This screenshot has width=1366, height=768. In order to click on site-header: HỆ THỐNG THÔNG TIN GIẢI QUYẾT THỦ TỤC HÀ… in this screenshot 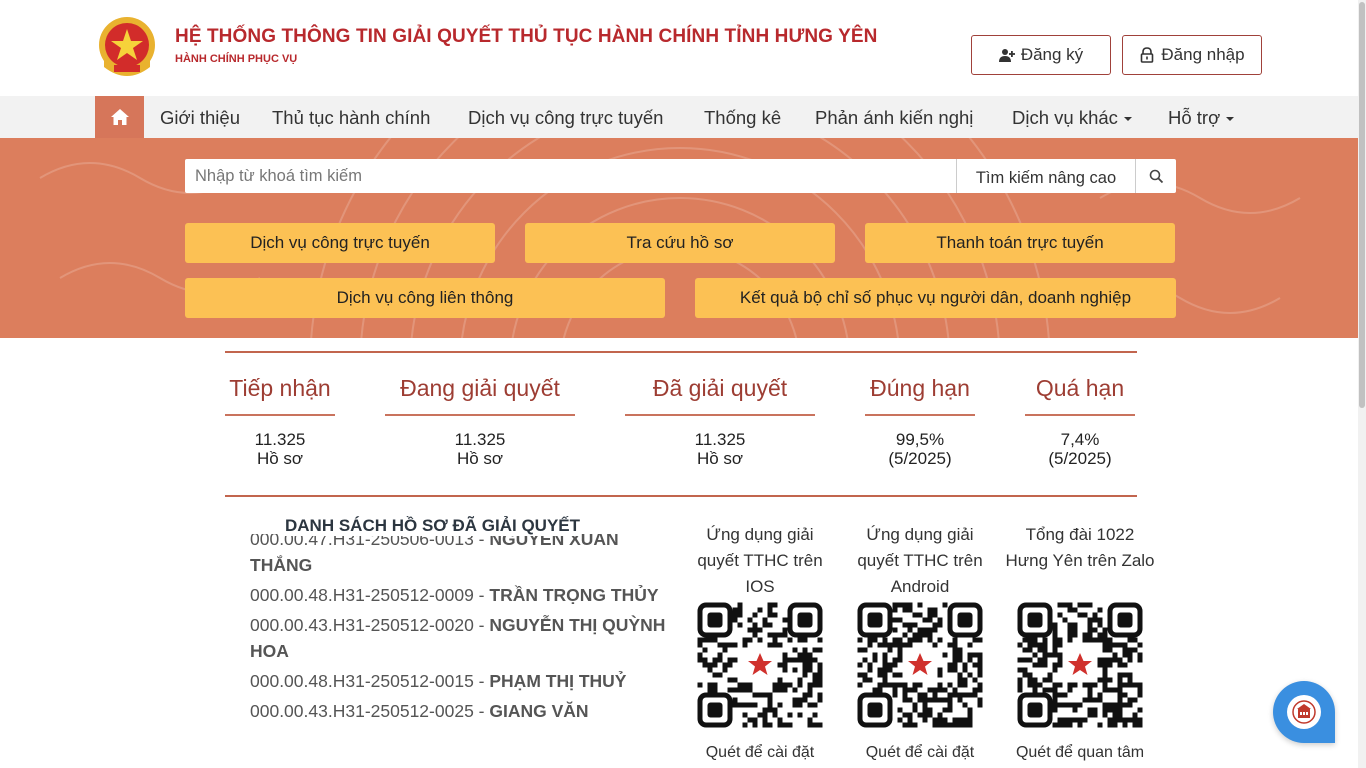, I will do `click(679, 48)`.